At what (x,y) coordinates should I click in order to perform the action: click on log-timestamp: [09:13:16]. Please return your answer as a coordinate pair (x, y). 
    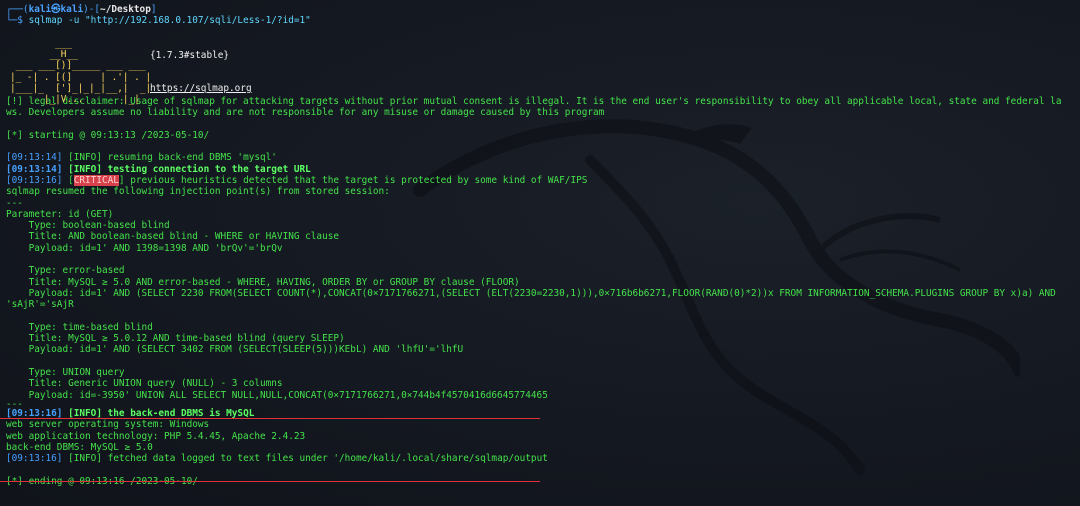
    Looking at the image, I should click on (37, 180).